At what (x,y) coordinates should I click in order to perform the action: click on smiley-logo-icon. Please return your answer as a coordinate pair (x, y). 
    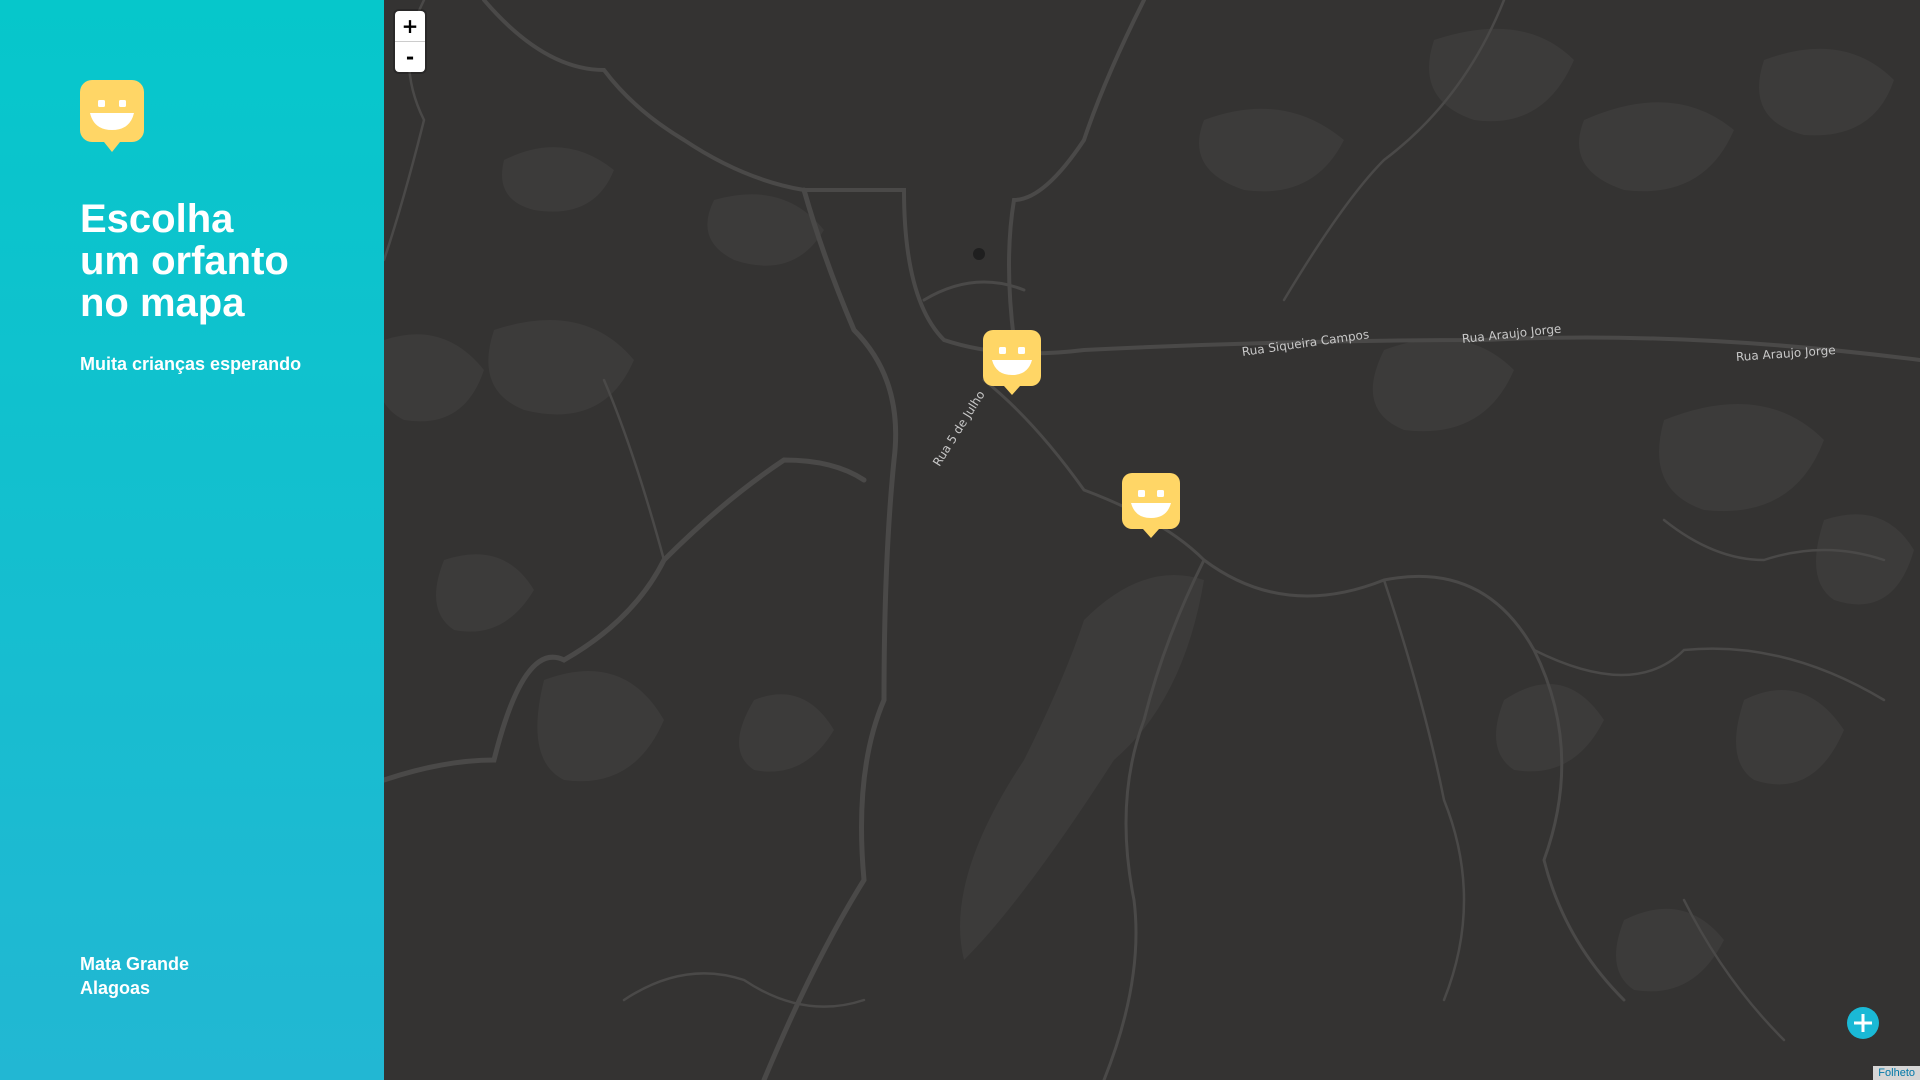
    Looking at the image, I should click on (112, 117).